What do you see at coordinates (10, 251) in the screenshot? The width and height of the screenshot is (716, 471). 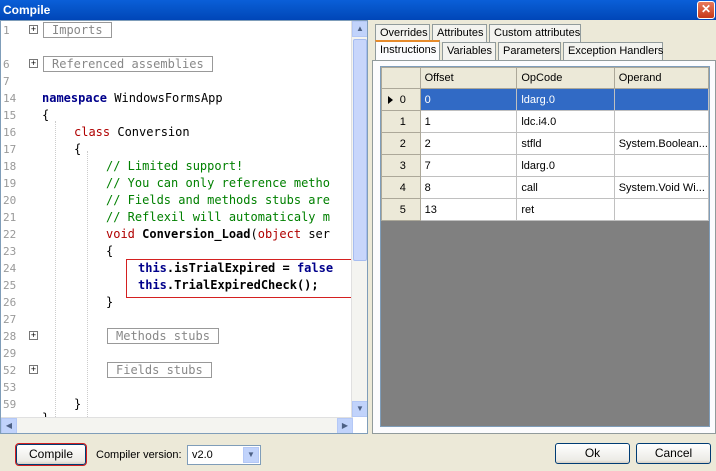 I see `line-number: 23` at bounding box center [10, 251].